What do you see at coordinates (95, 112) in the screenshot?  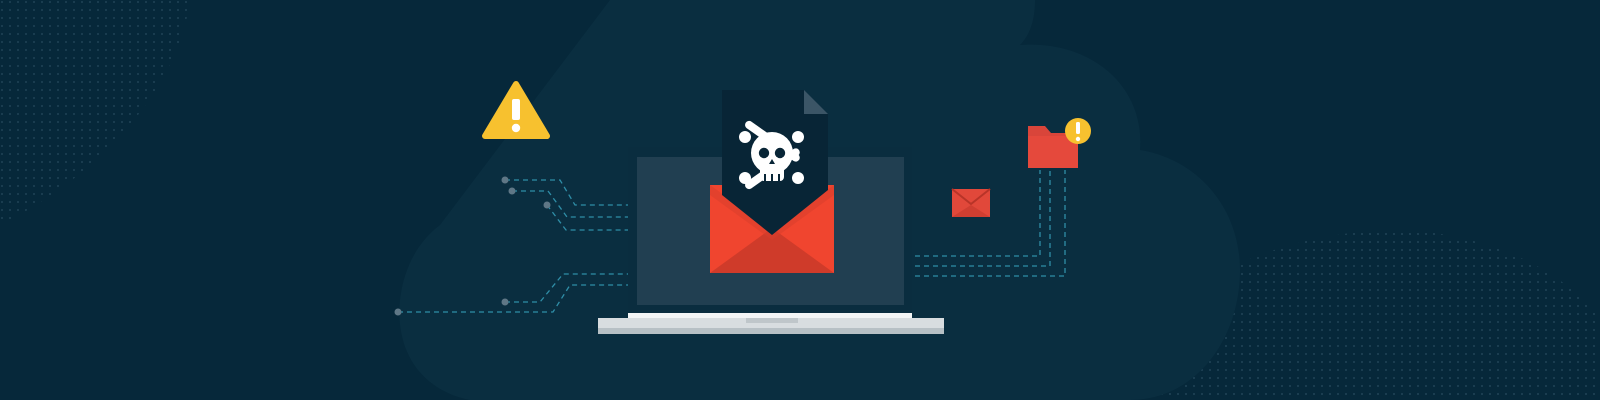 I see `dotted-arc-left` at bounding box center [95, 112].